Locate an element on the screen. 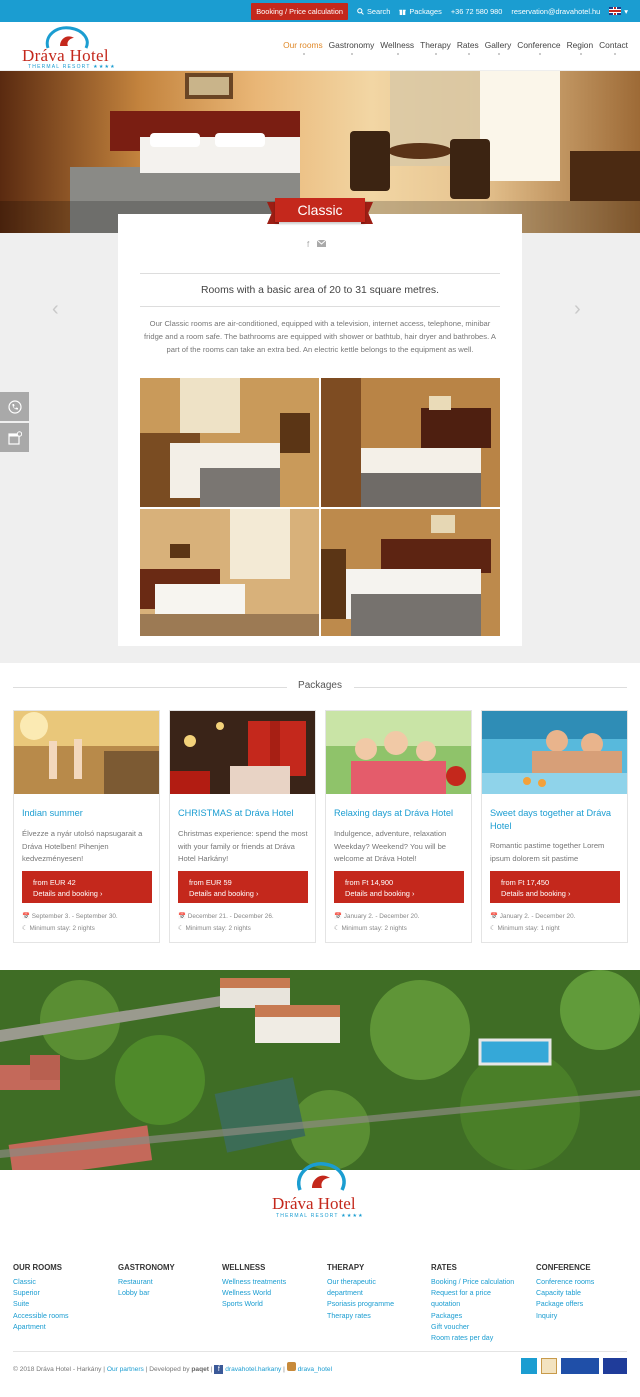  next-room-arrow: › is located at coordinates (577, 309).